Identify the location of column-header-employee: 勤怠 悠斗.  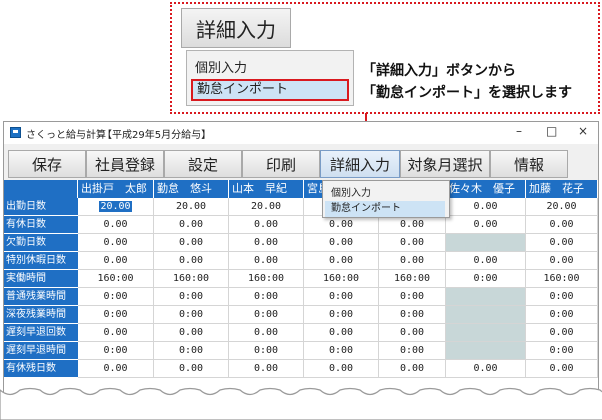
(191, 189).